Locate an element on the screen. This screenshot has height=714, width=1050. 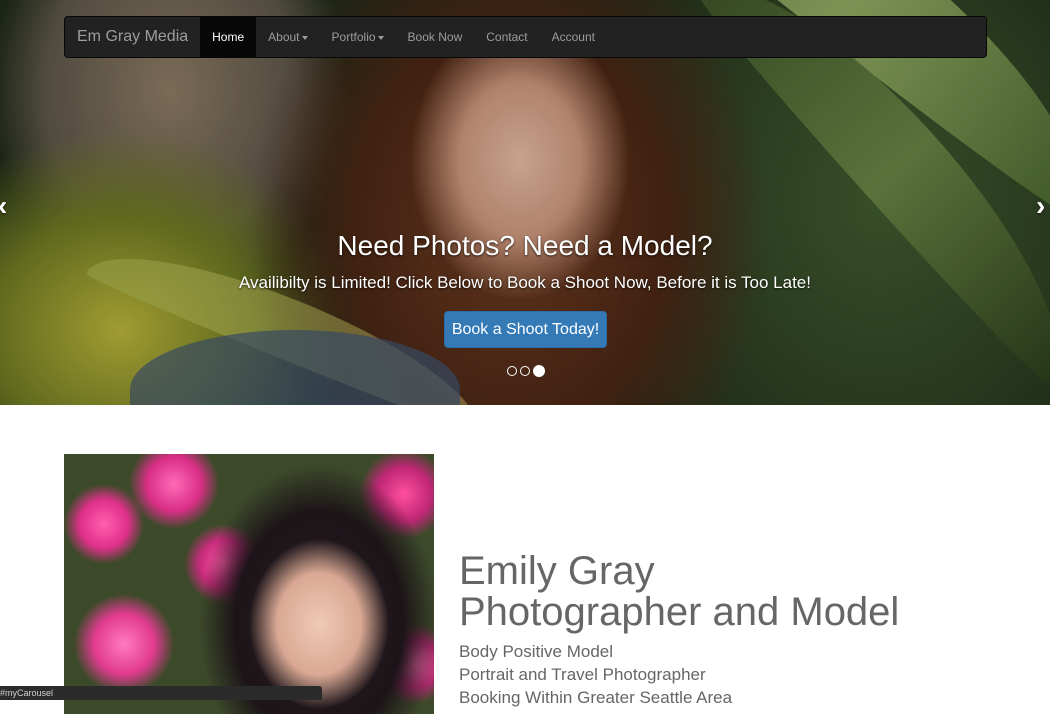
portrait-photo is located at coordinates (249, 584).